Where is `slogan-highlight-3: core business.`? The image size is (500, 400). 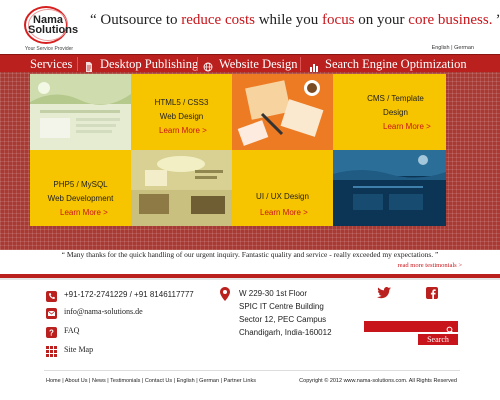 slogan-highlight-3: core business. is located at coordinates (450, 20).